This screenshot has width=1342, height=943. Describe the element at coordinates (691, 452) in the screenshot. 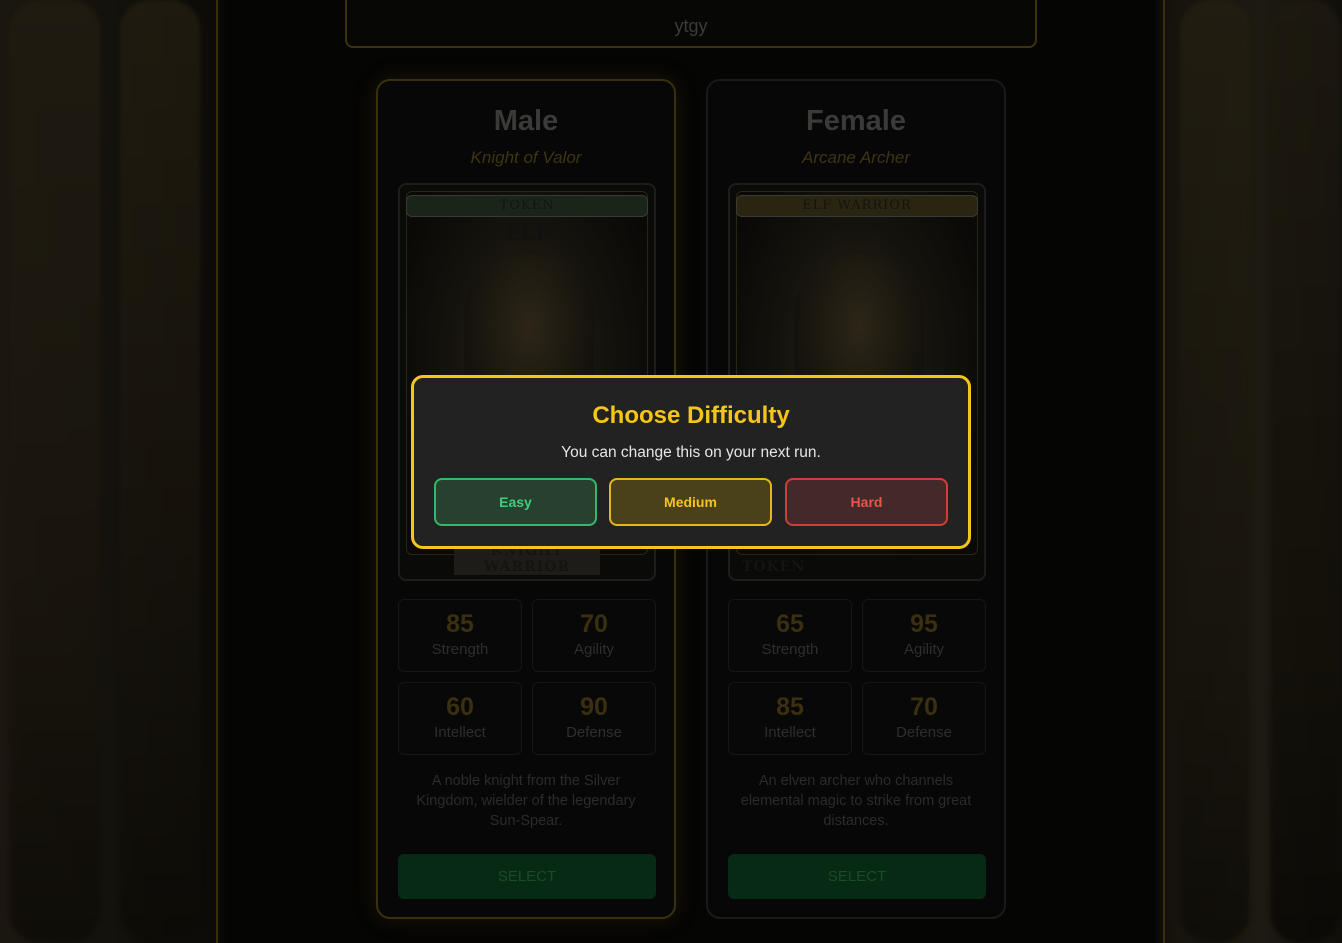

I see `modal-message: You can change this on your next run.` at that location.